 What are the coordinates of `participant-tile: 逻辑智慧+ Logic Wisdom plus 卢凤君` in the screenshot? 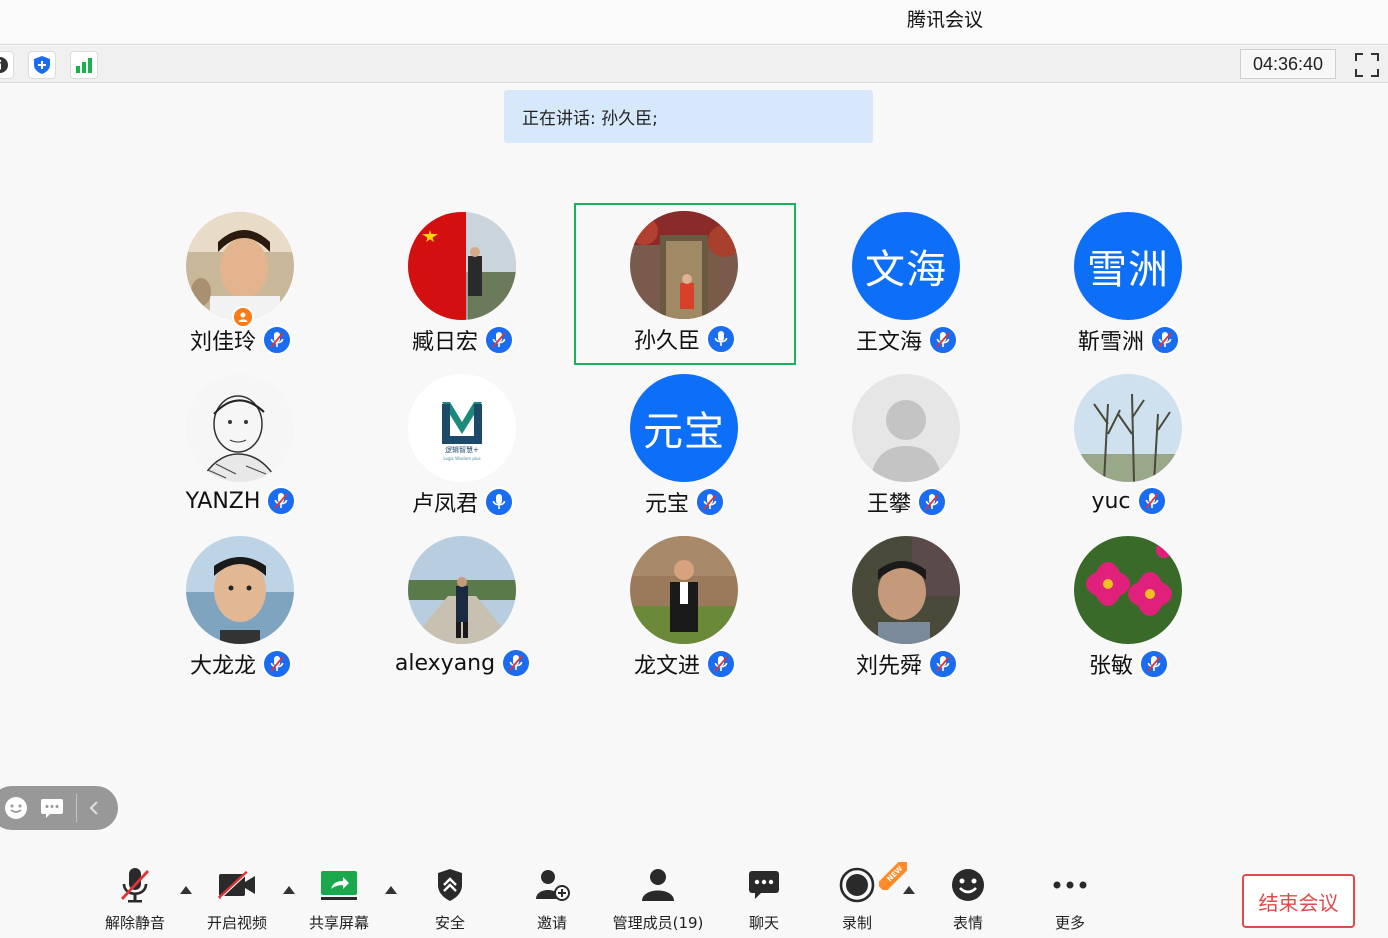 It's located at (463, 447).